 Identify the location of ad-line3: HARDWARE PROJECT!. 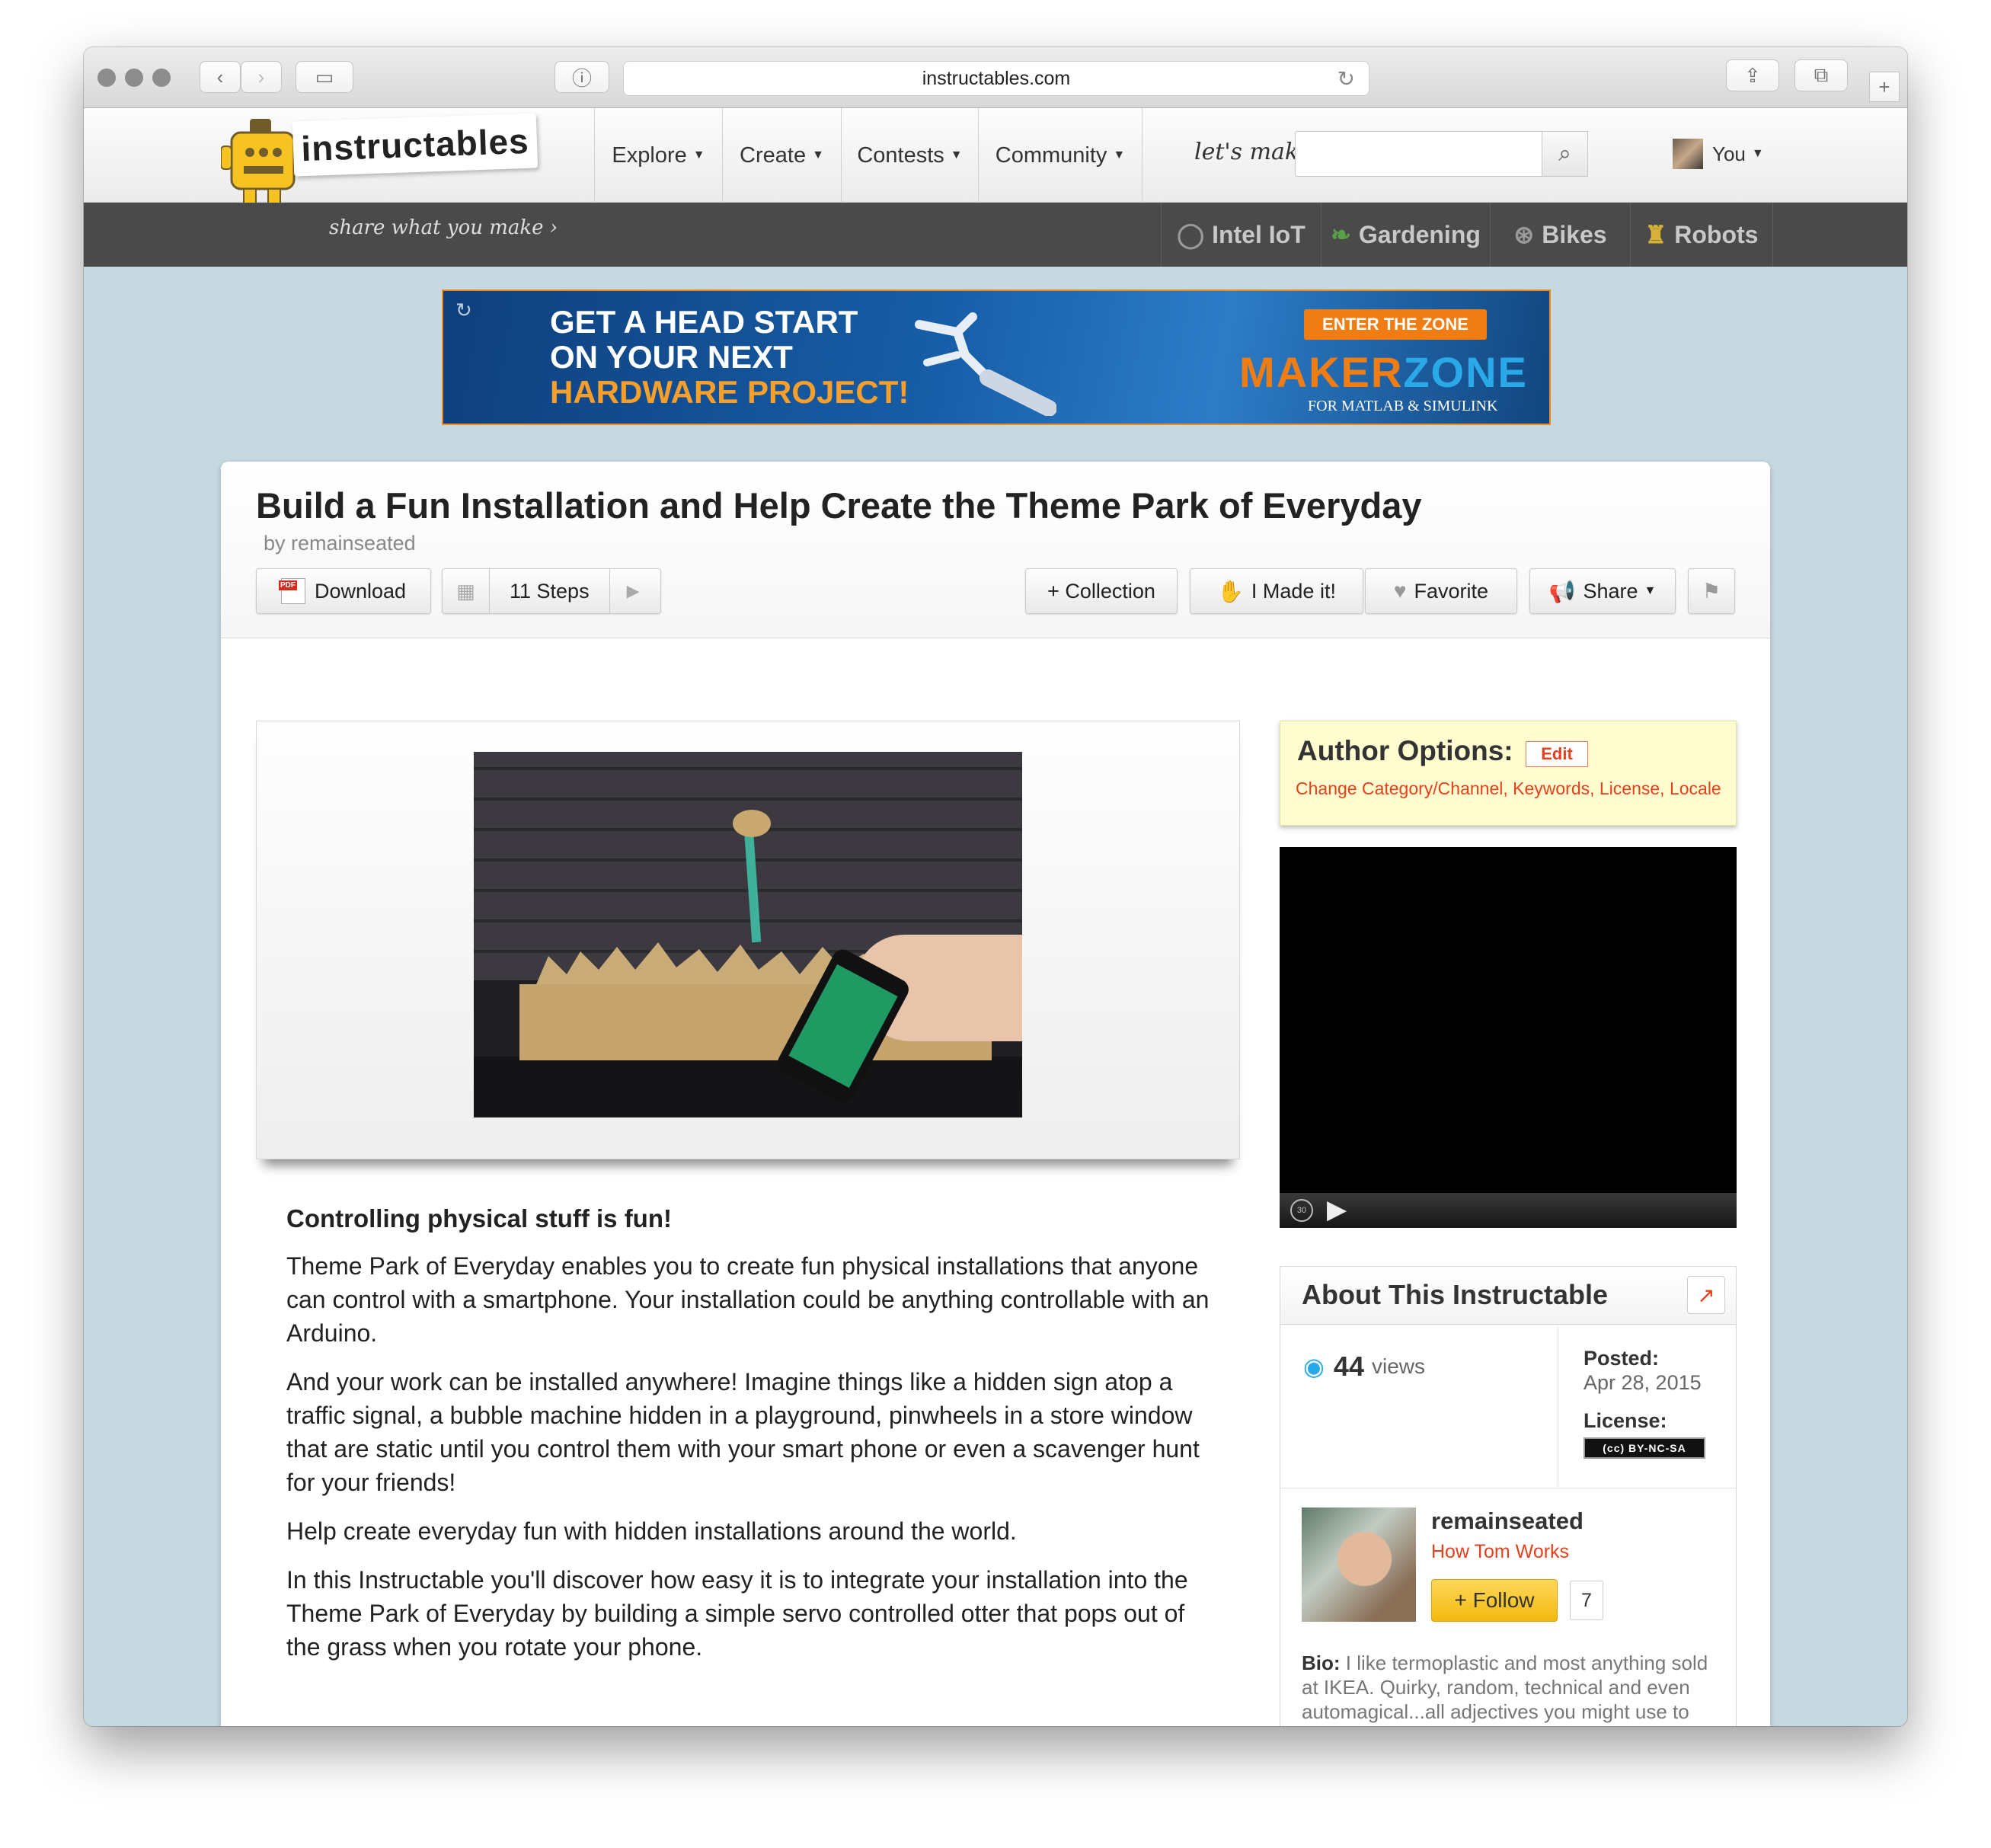
(730, 392).